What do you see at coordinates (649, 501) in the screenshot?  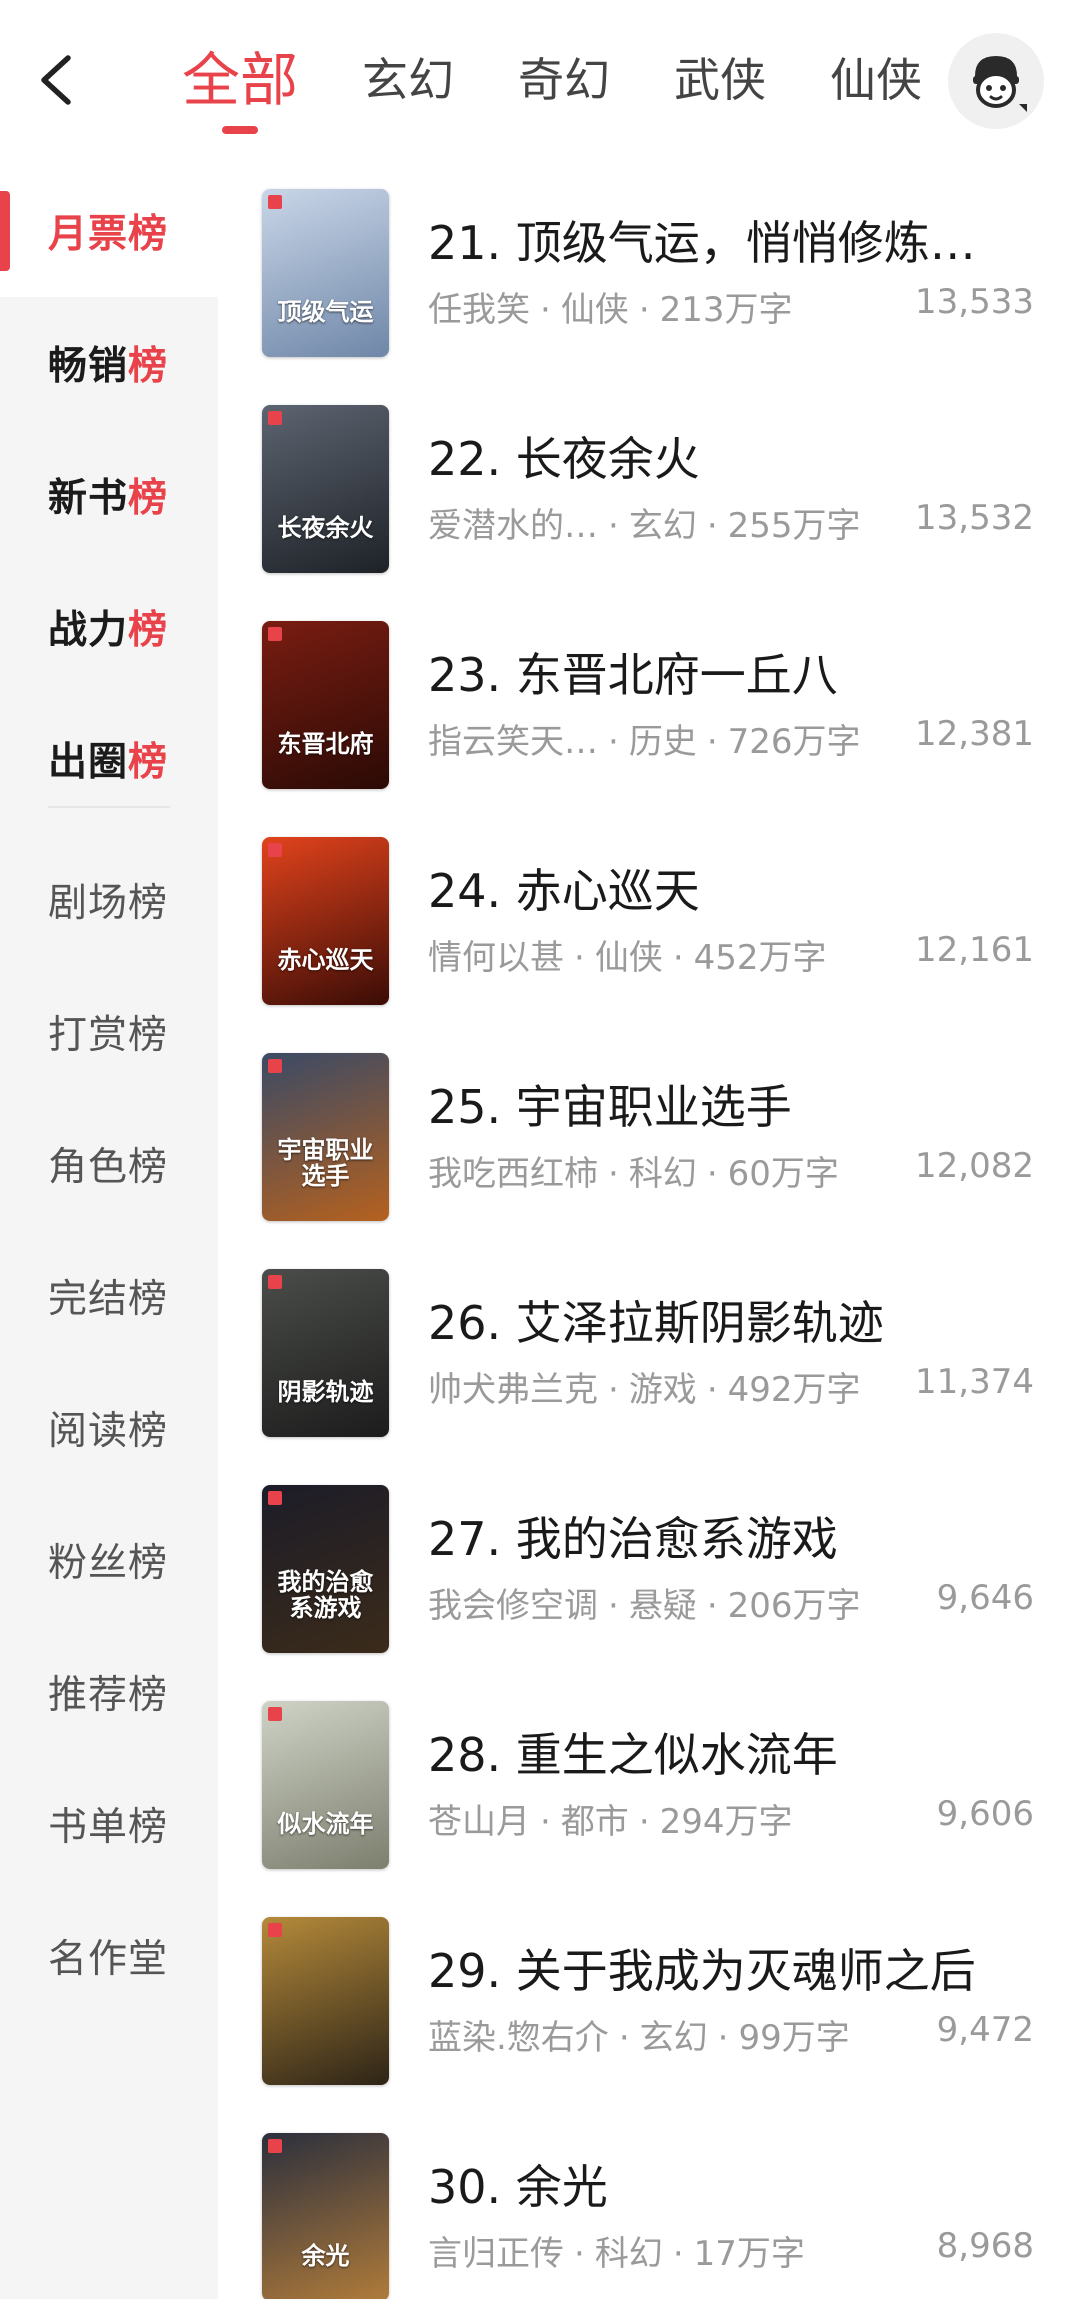 I see `book-list-item: 长夜余火 22. 长夜余火 爱潜水的… · 玄幻 · 255万字 13,532` at bounding box center [649, 501].